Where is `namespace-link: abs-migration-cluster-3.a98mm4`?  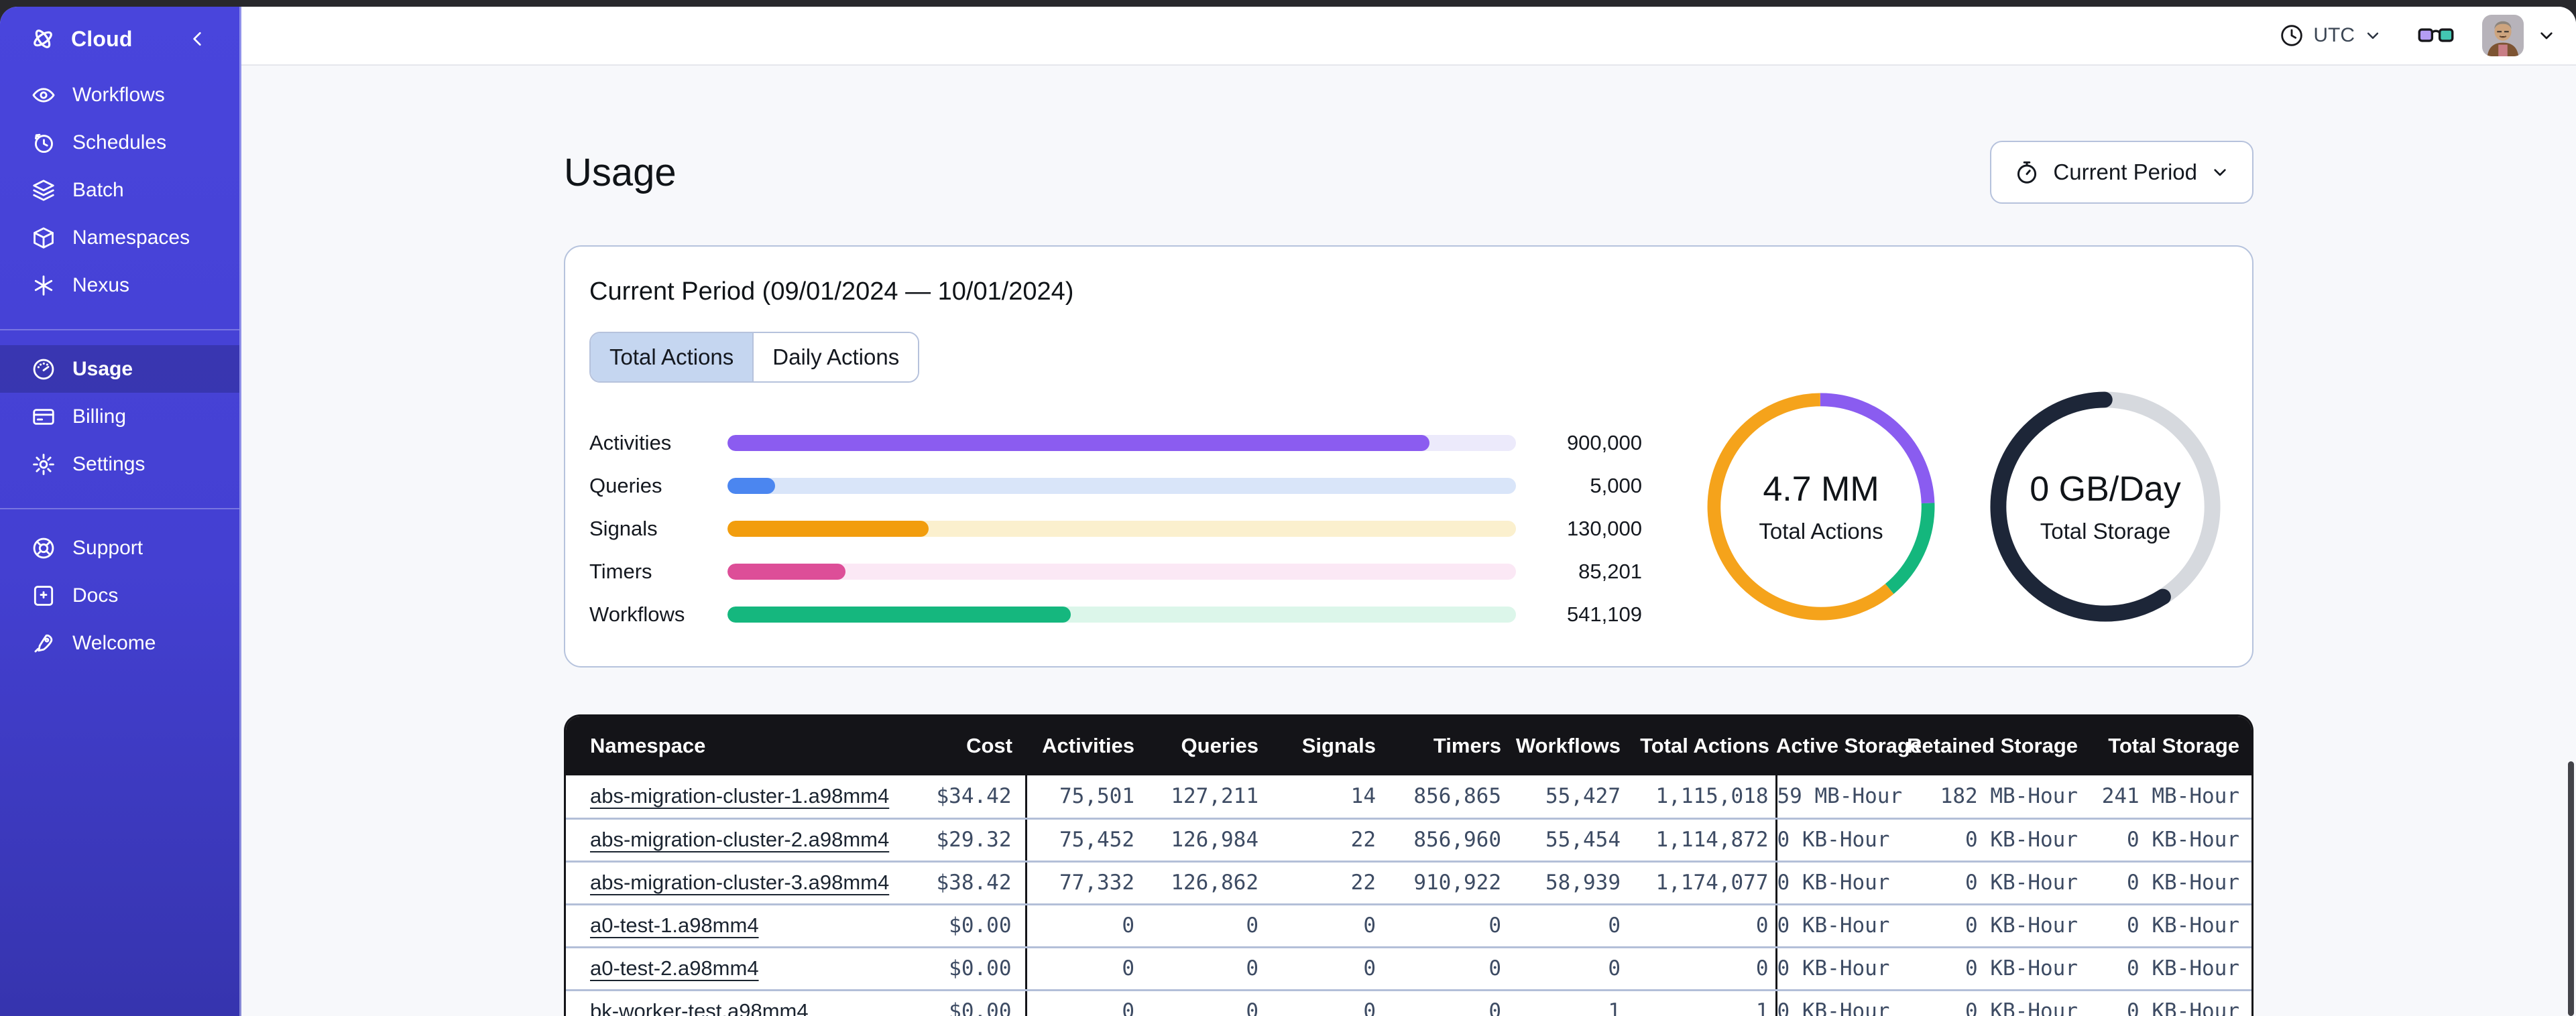
namespace-link: abs-migration-cluster-3.a98mm4 is located at coordinates (739, 883).